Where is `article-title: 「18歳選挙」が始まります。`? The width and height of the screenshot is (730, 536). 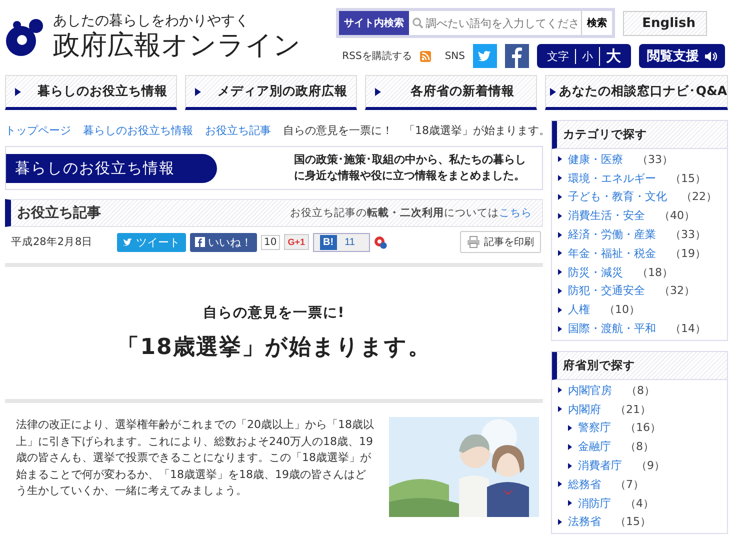 article-title: 「18歳選挙」が始まります。 is located at coordinates (274, 348).